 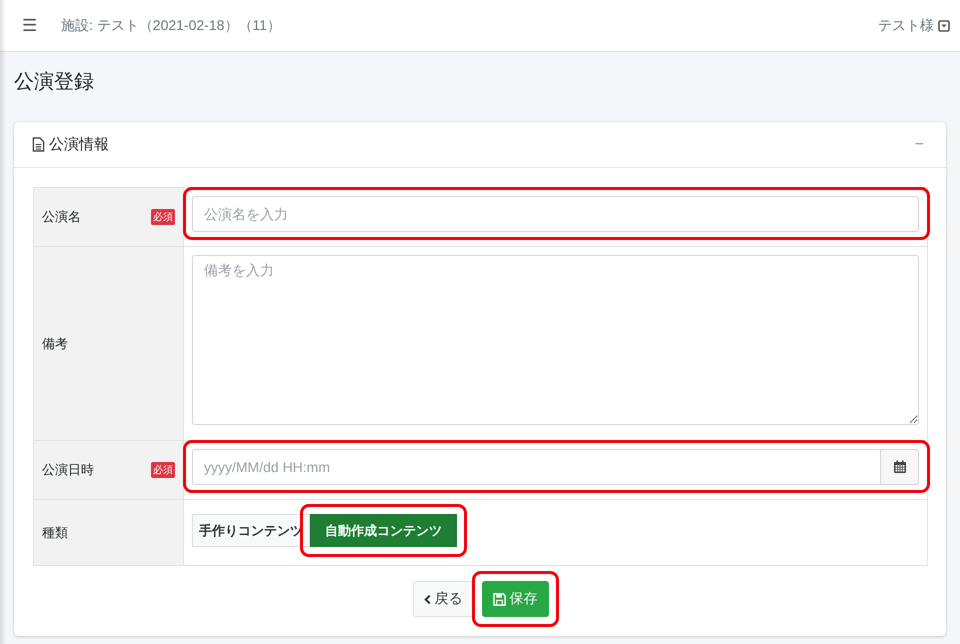 I want to click on field-label: 種類, so click(x=55, y=533).